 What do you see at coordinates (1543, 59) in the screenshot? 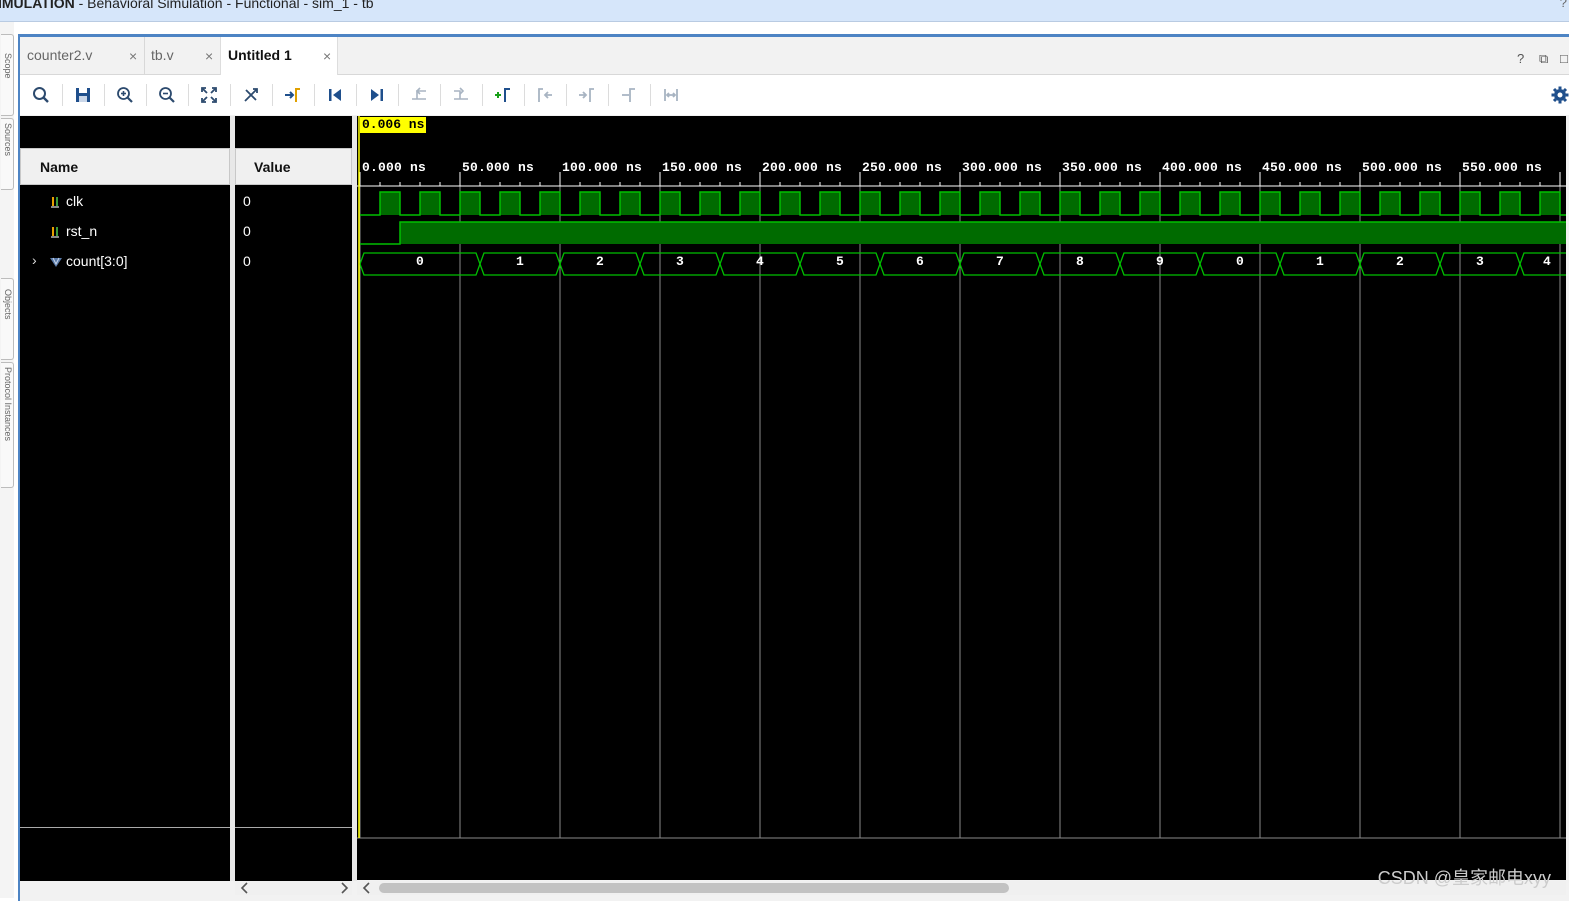
I see `restore-icon: ⧉` at bounding box center [1543, 59].